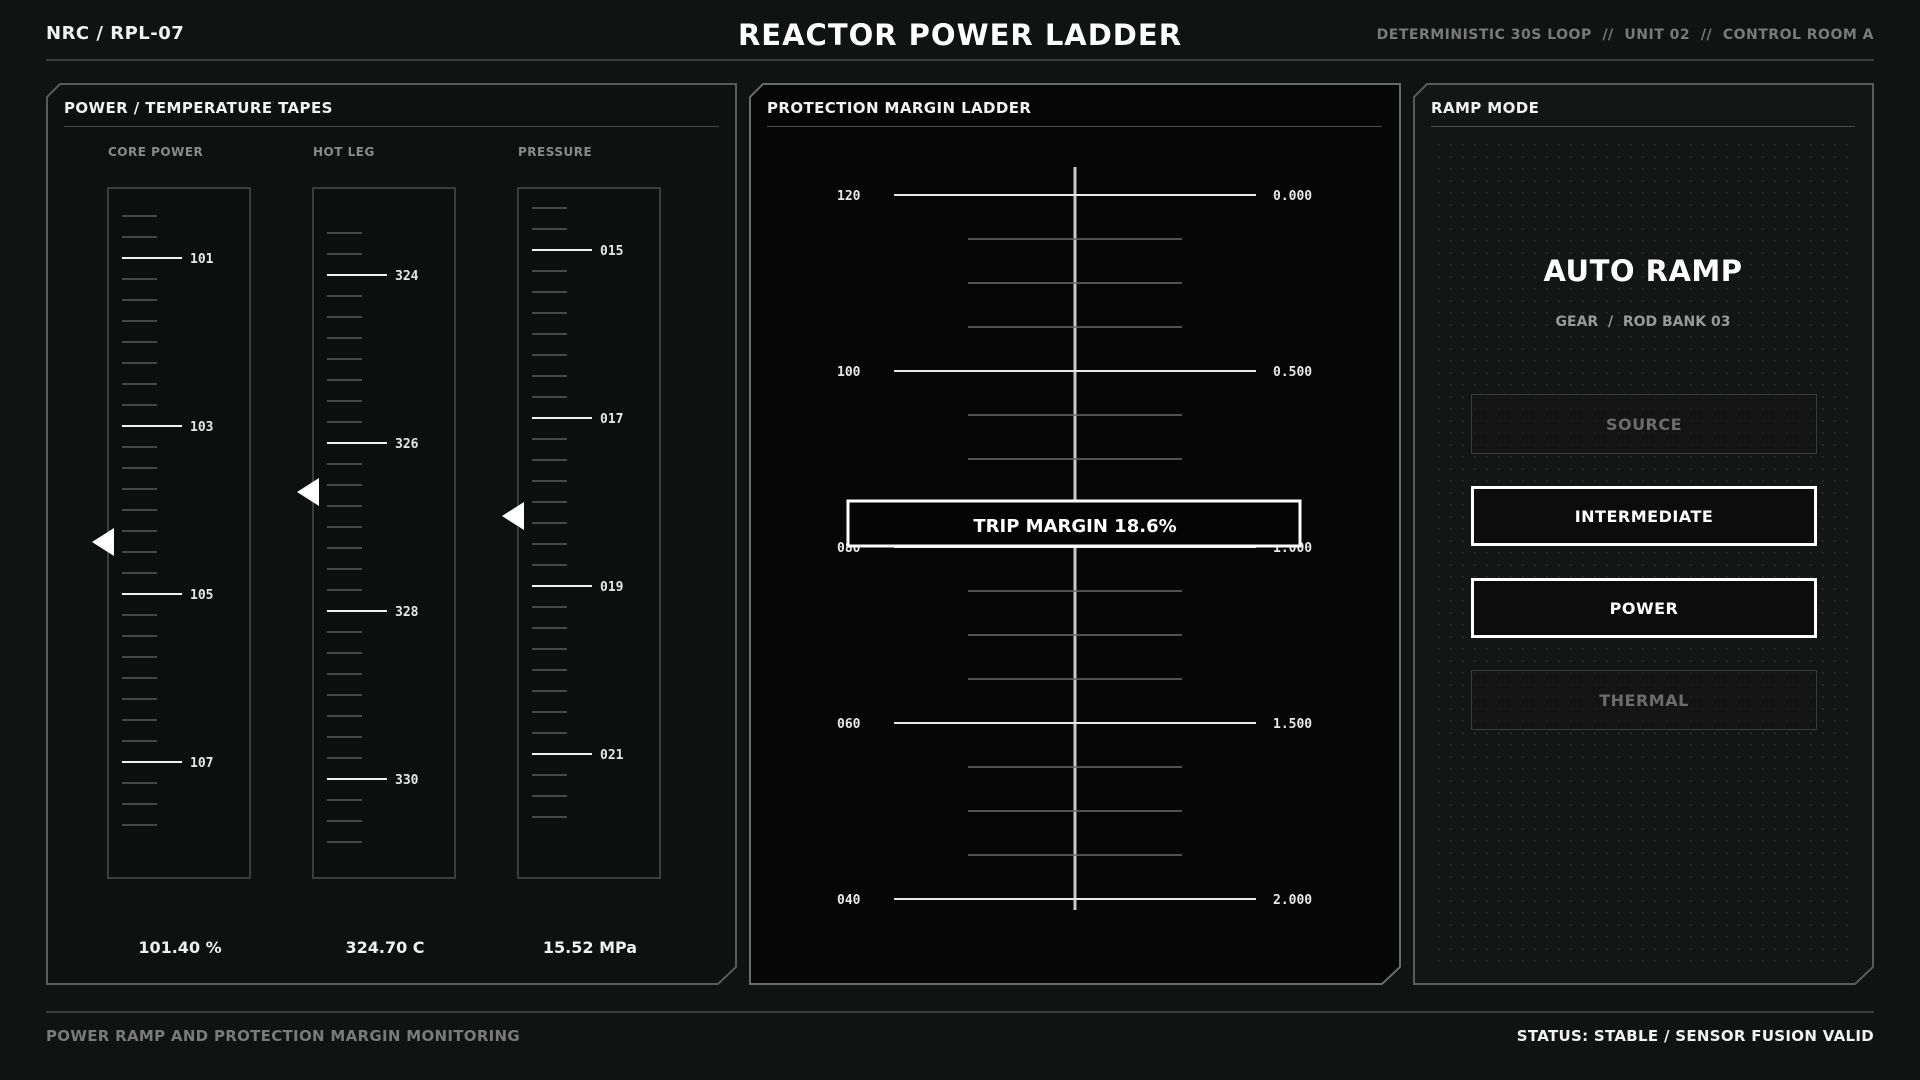 Image resolution: width=1920 pixels, height=1080 pixels. I want to click on ladder-right-label: 0.500, so click(1292, 372).